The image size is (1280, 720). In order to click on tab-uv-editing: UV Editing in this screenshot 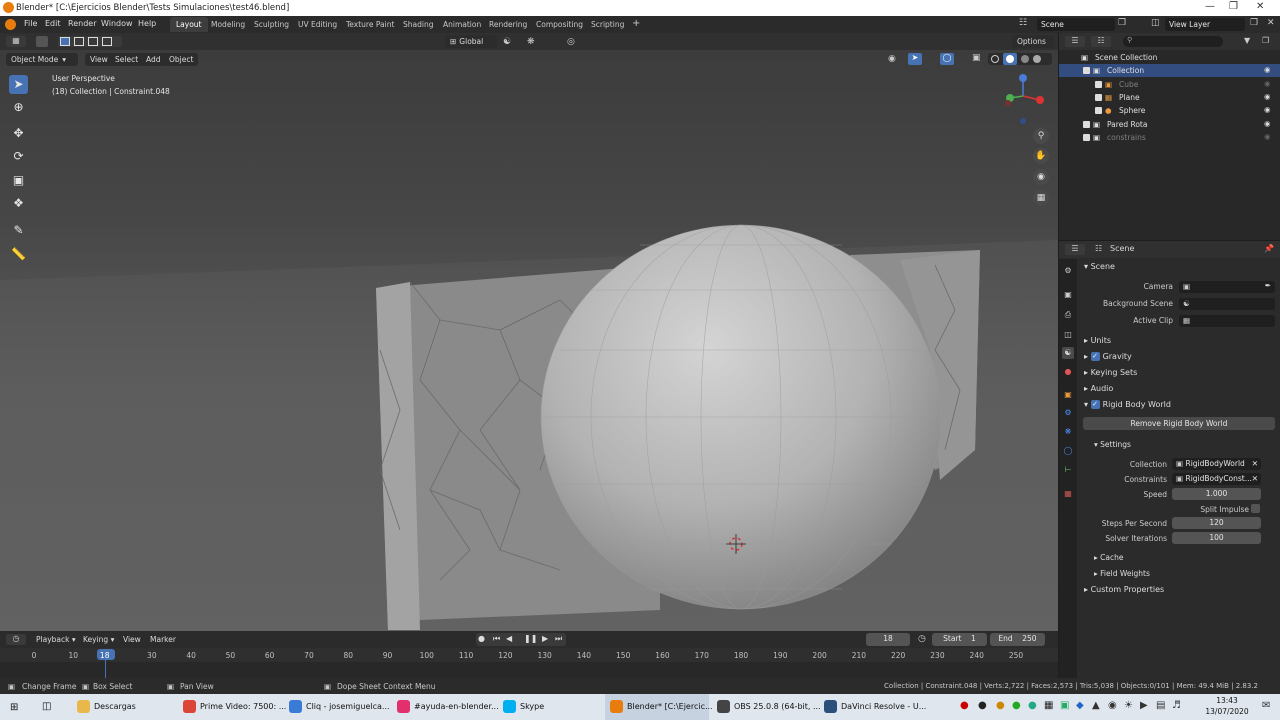, I will do `click(317, 24)`.